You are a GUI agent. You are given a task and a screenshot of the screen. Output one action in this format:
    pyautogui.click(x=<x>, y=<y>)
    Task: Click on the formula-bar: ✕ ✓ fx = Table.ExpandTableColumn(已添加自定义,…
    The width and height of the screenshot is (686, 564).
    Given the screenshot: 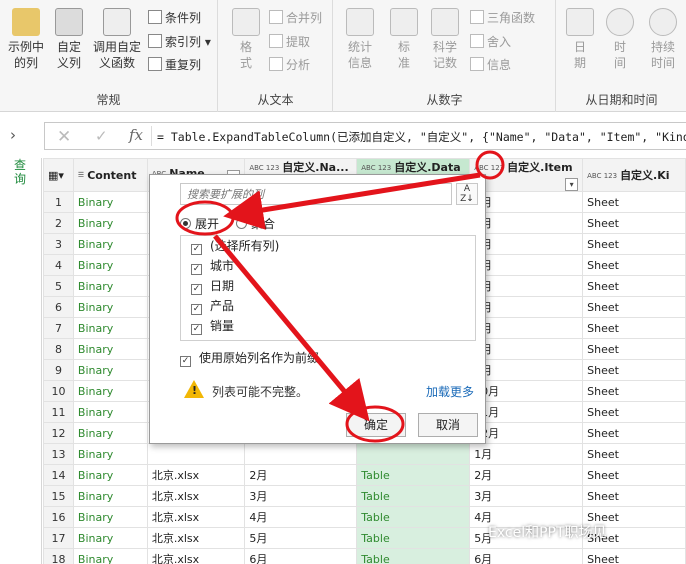 What is the action you would take?
    pyautogui.click(x=365, y=136)
    